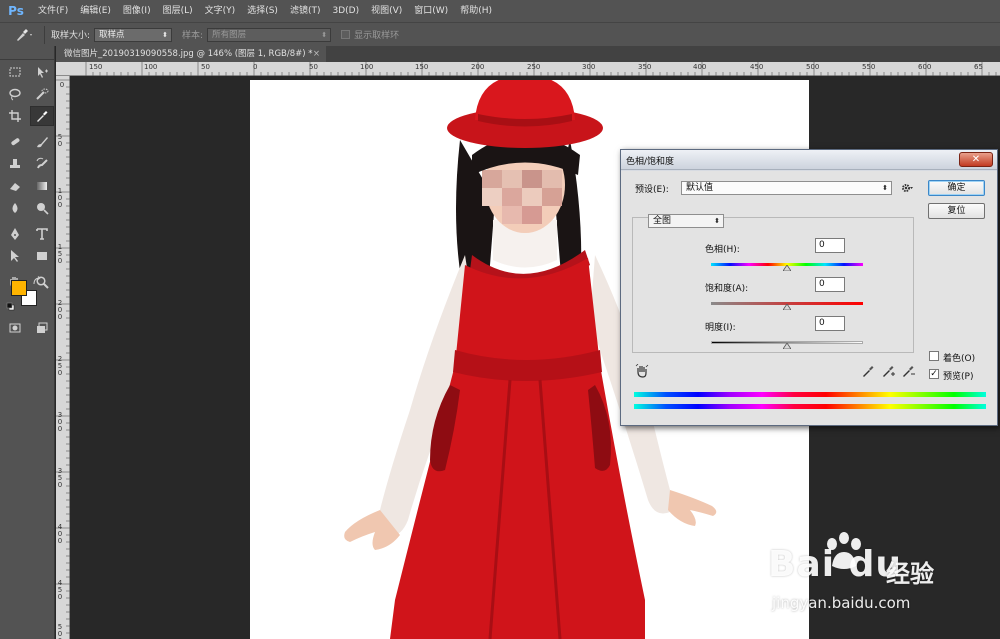 This screenshot has width=1000, height=639. I want to click on eyedropper-minus-icon, so click(908, 371).